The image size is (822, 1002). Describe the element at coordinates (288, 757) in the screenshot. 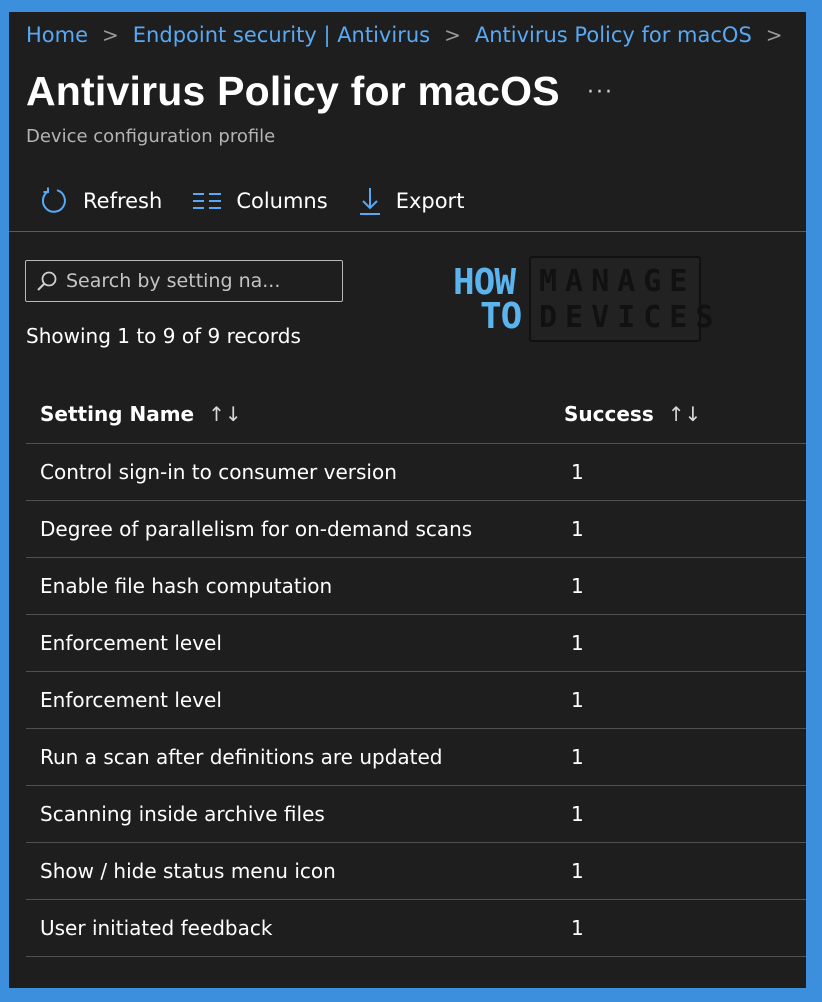

I see `setting-name-cell: Run a scan after definitions are updated` at that location.